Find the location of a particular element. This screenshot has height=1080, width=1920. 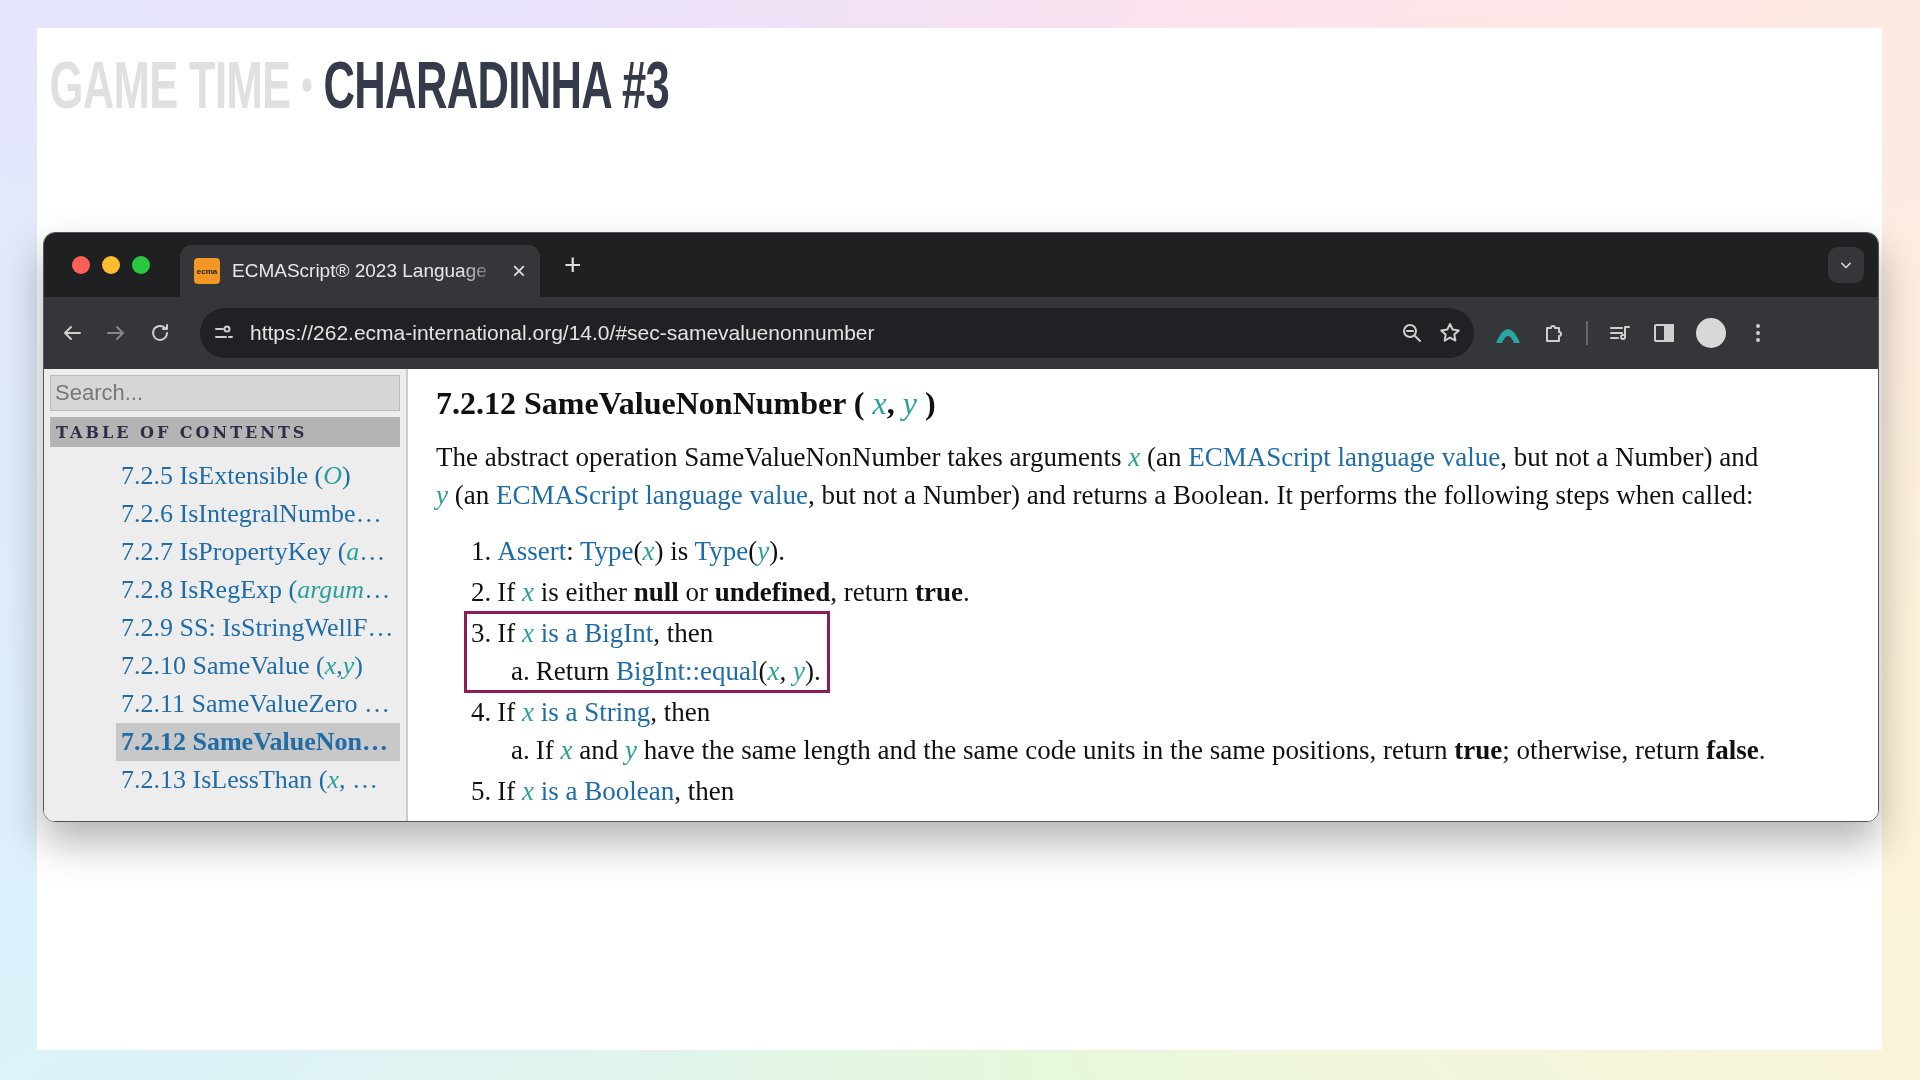

address-bar: https://262.ecma-international.org/14.0/#sec-samevaluenonnumber is located at coordinates (837, 333).